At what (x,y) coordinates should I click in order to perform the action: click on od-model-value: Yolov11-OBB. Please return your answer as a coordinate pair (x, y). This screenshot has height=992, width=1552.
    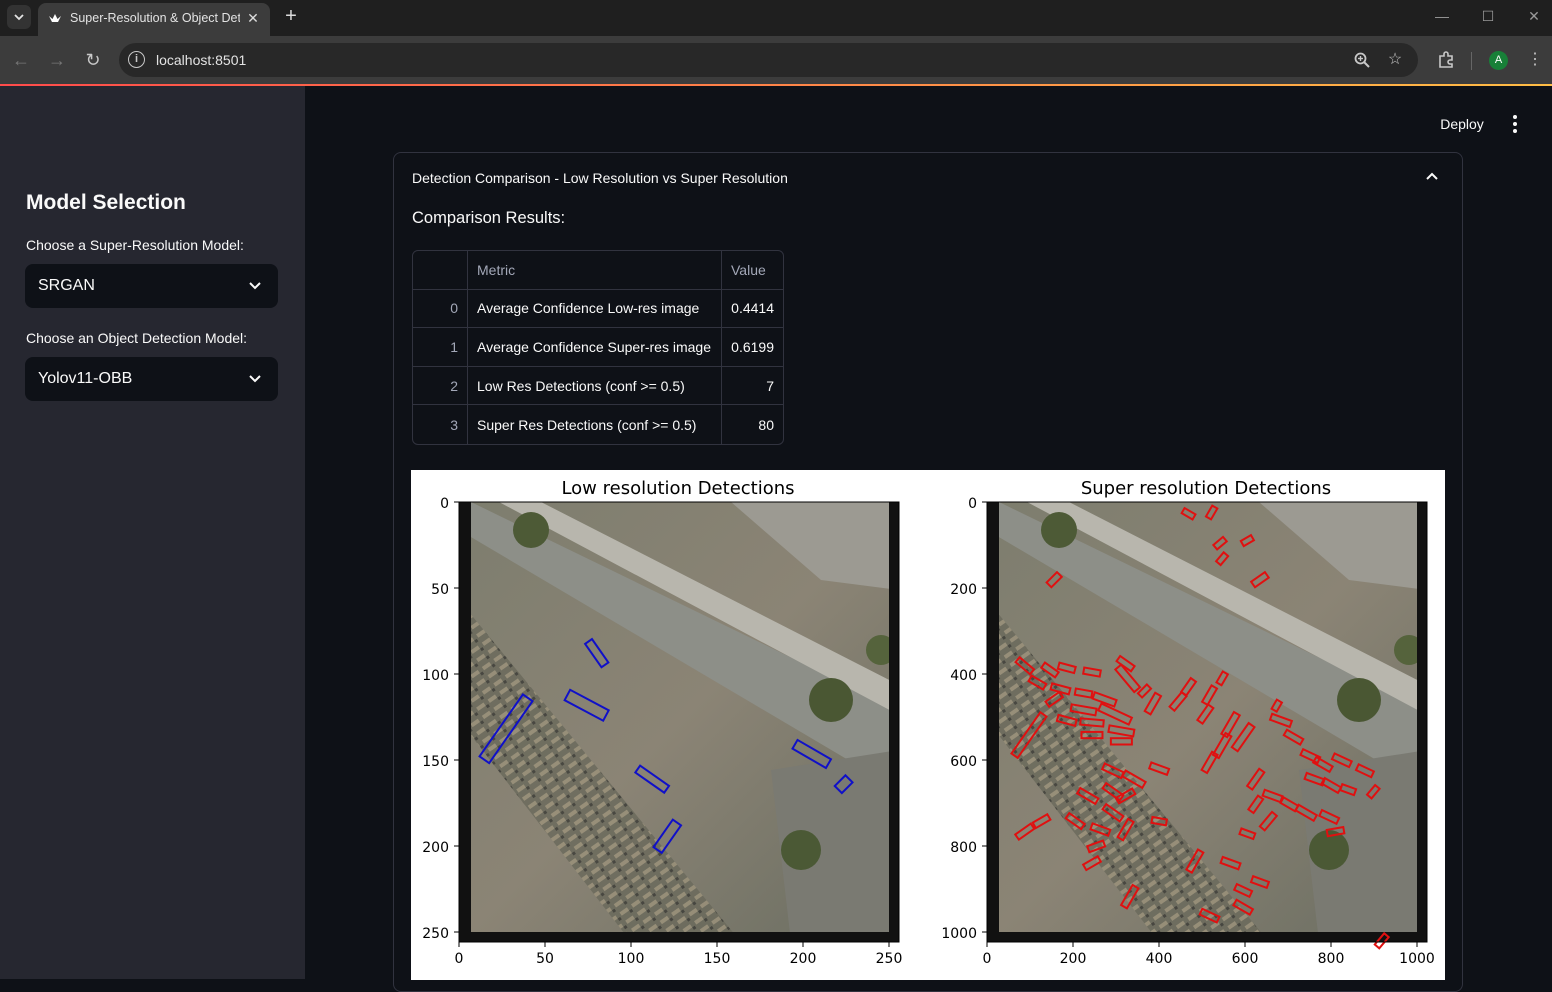
    Looking at the image, I should click on (85, 378).